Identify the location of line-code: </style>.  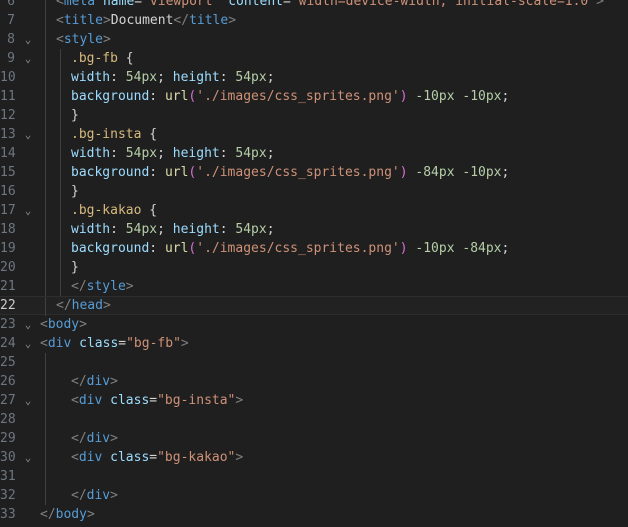
(102, 286).